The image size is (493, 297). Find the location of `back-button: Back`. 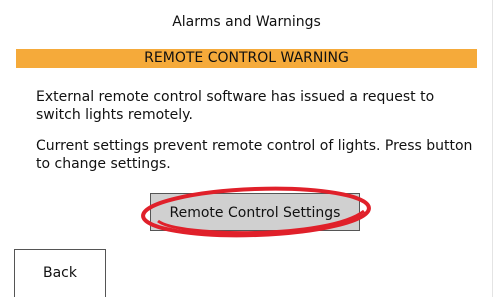

back-button: Back is located at coordinates (60, 273).